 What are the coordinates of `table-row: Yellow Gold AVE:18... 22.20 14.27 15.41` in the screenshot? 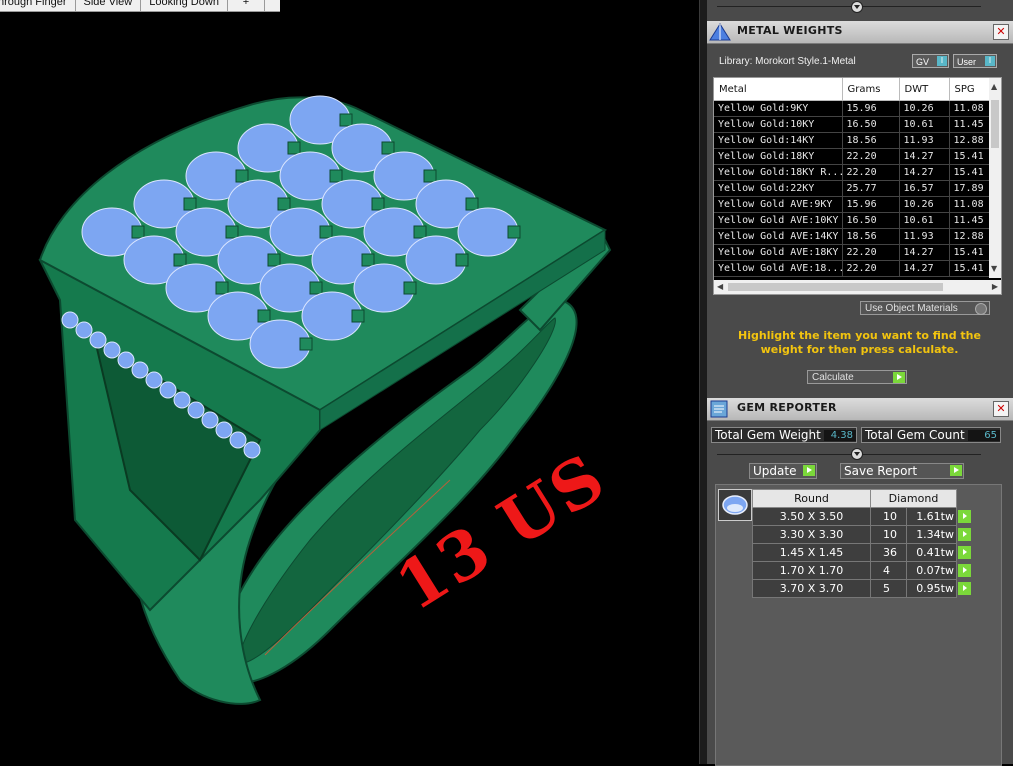 It's located at (852, 268).